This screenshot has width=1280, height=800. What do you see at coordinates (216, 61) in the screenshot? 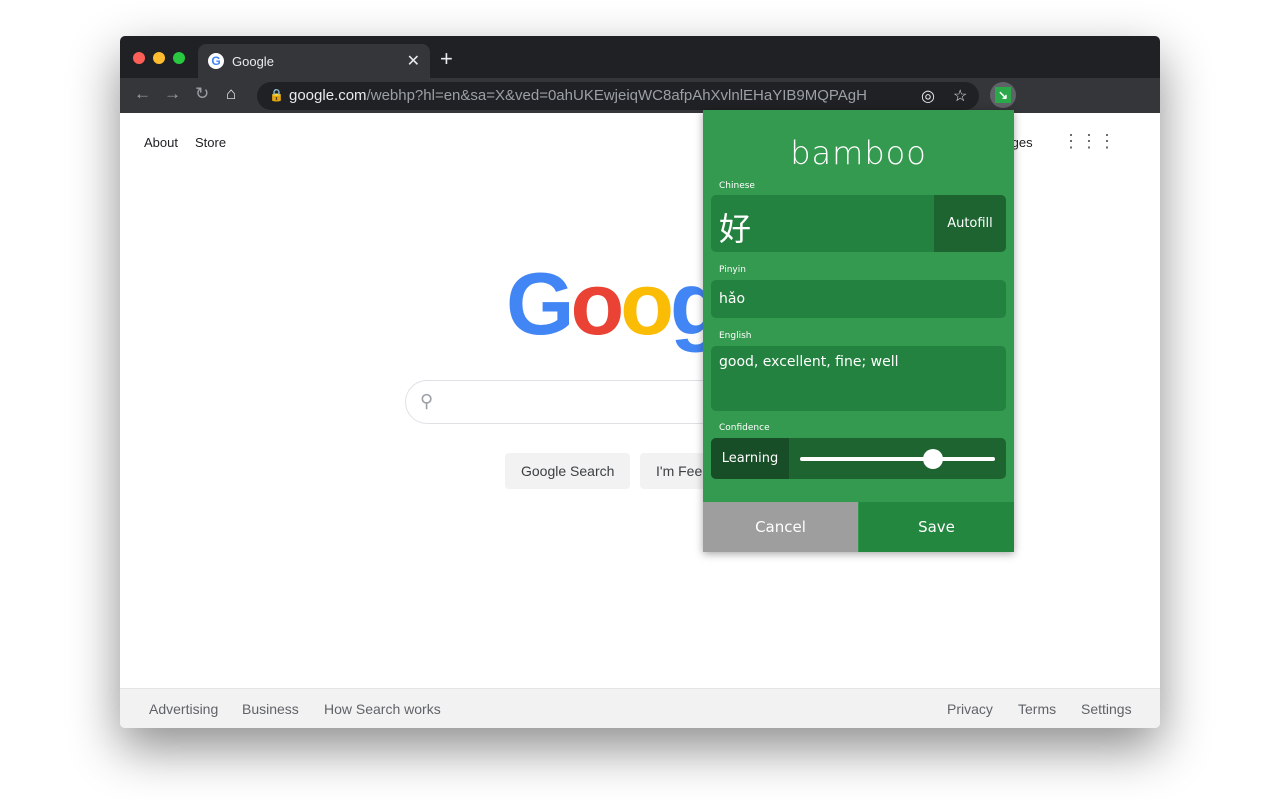
I see `google-favicon-icon: G` at bounding box center [216, 61].